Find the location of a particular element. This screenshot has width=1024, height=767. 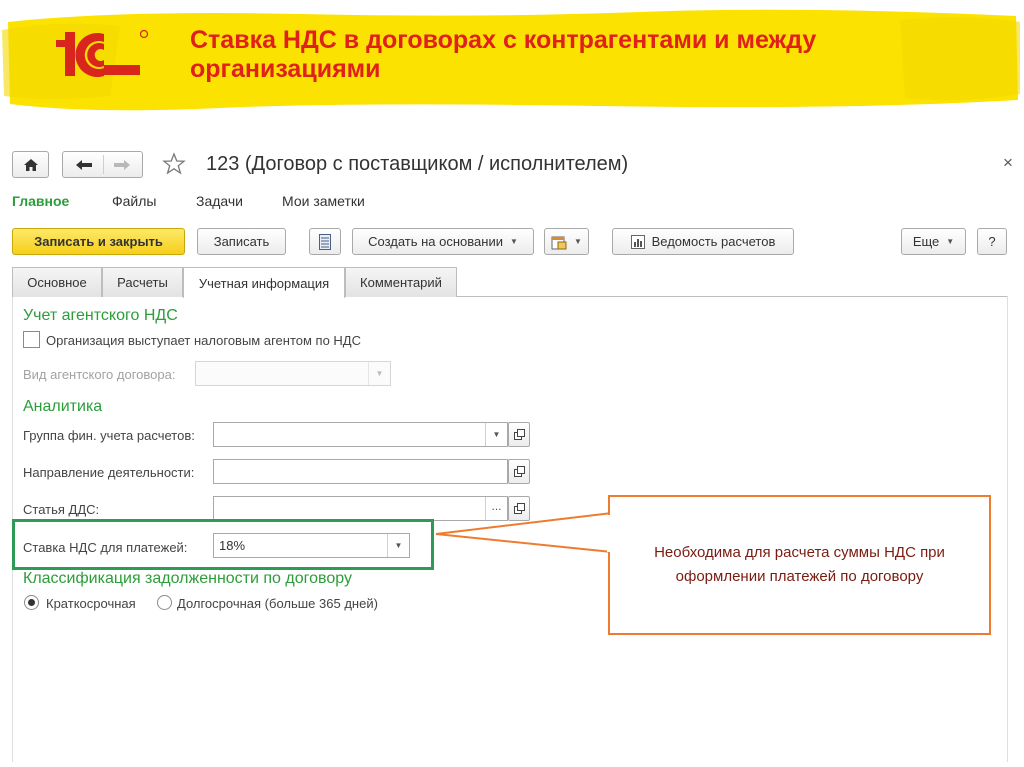

debt-classification-heading: Классификация задолженности по договору is located at coordinates (187, 578).